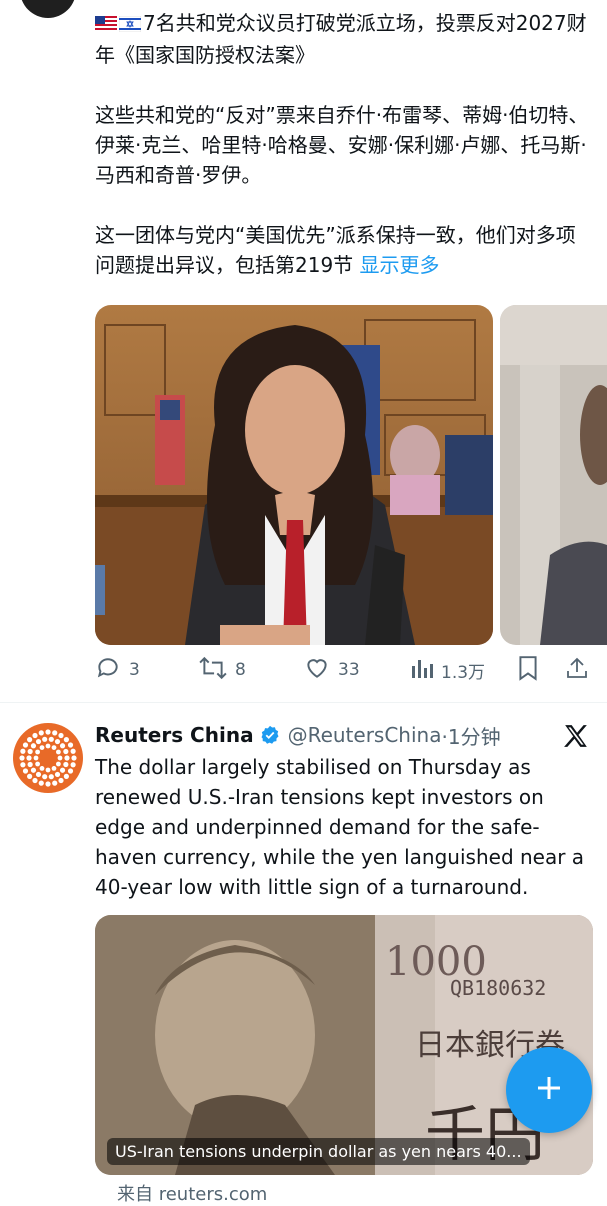 The image size is (607, 1206). Describe the element at coordinates (213, 670) in the screenshot. I see `repost-icon` at that location.